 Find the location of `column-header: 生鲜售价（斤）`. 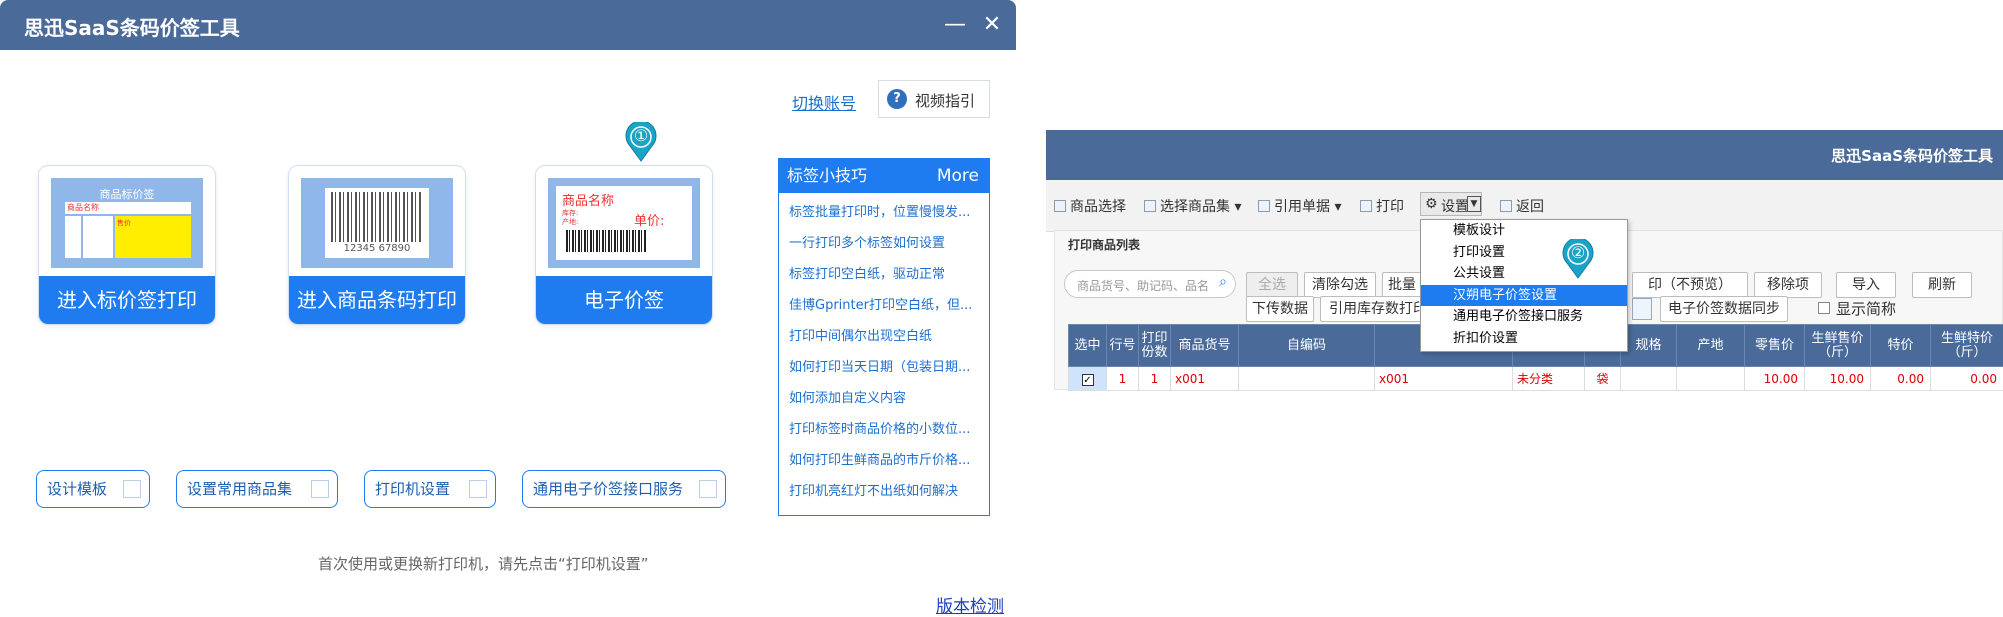

column-header: 生鲜售价（斤） is located at coordinates (1838, 346).